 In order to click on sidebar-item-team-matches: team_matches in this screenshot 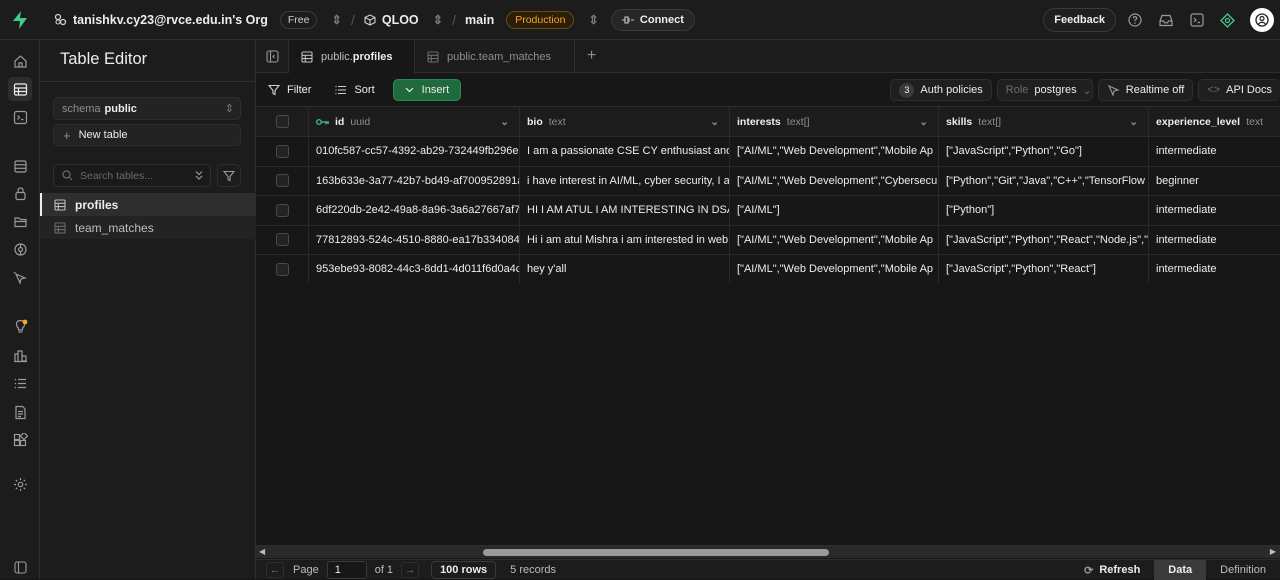, I will do `click(148, 227)`.